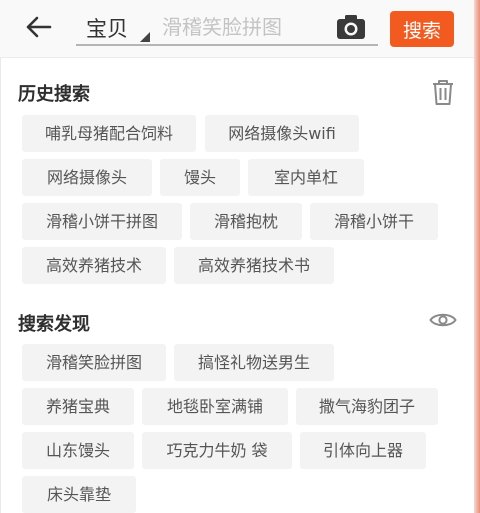 The image size is (480, 513). I want to click on history-chip: 馒头, so click(200, 177).